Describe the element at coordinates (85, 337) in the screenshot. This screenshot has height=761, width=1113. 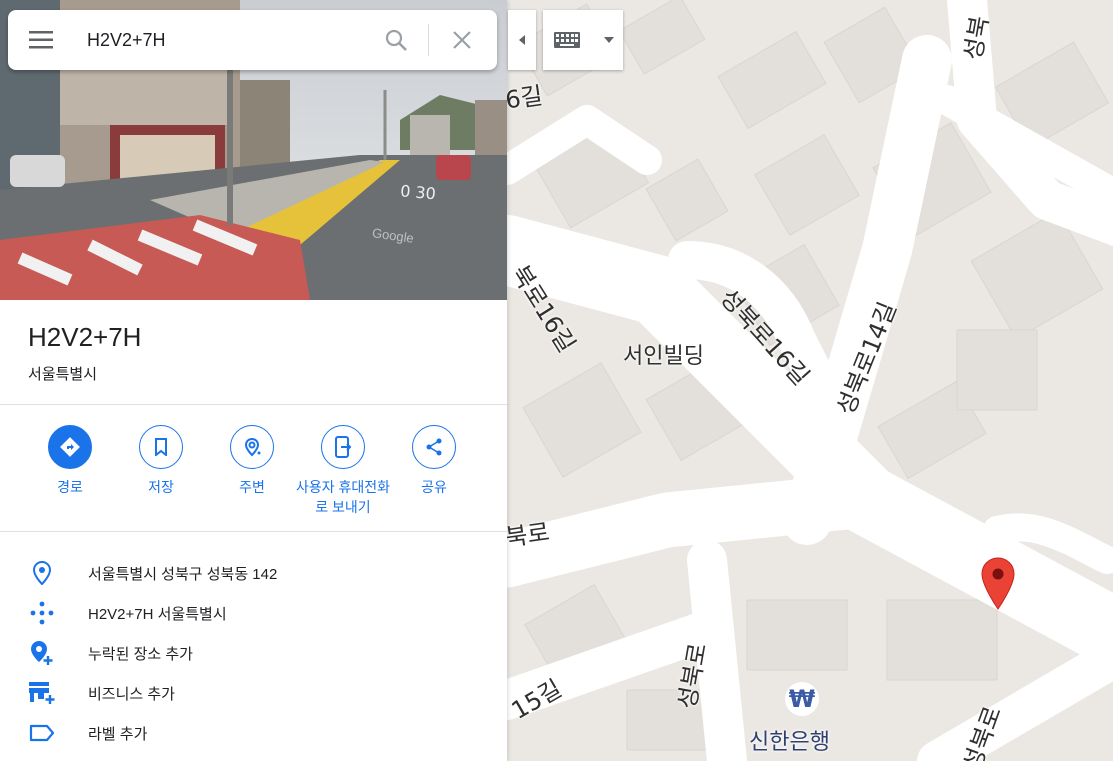
I see `place-title: H2V2+7H` at that location.